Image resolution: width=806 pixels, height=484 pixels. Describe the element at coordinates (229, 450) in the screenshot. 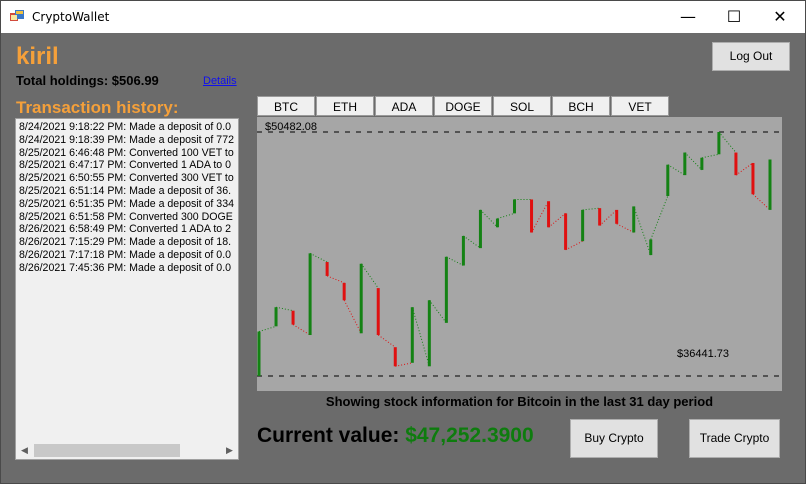

I see `scroll-right-icon: ▶` at that location.